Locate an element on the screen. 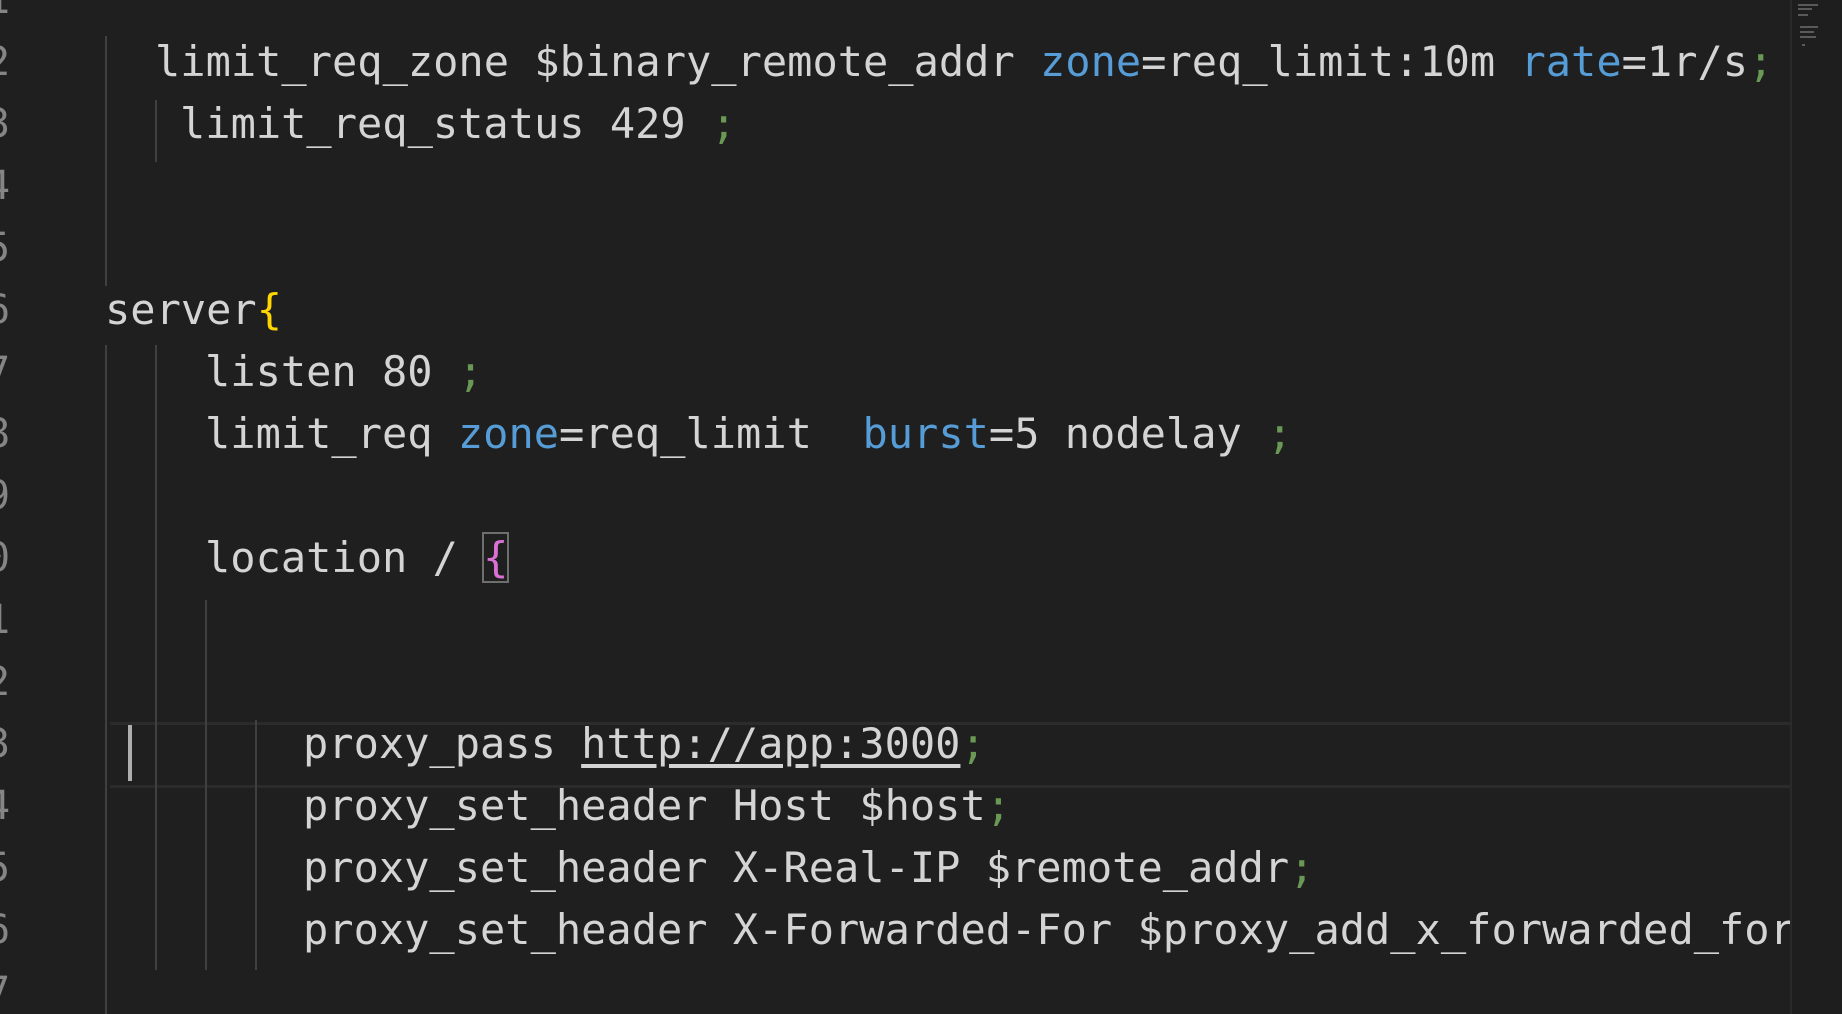 The height and width of the screenshot is (1014, 1842). code-token: =req_limit is located at coordinates (711, 433).